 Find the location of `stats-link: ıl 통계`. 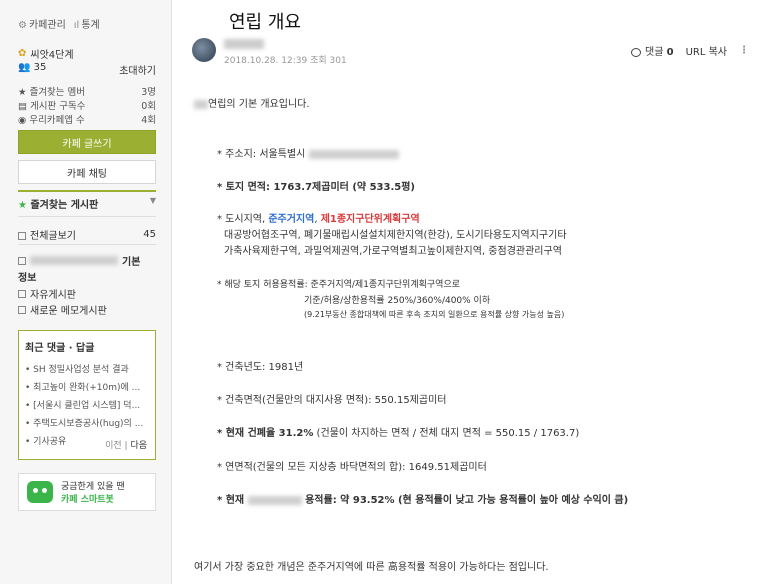

stats-link: ıl 통계 is located at coordinates (87, 23).